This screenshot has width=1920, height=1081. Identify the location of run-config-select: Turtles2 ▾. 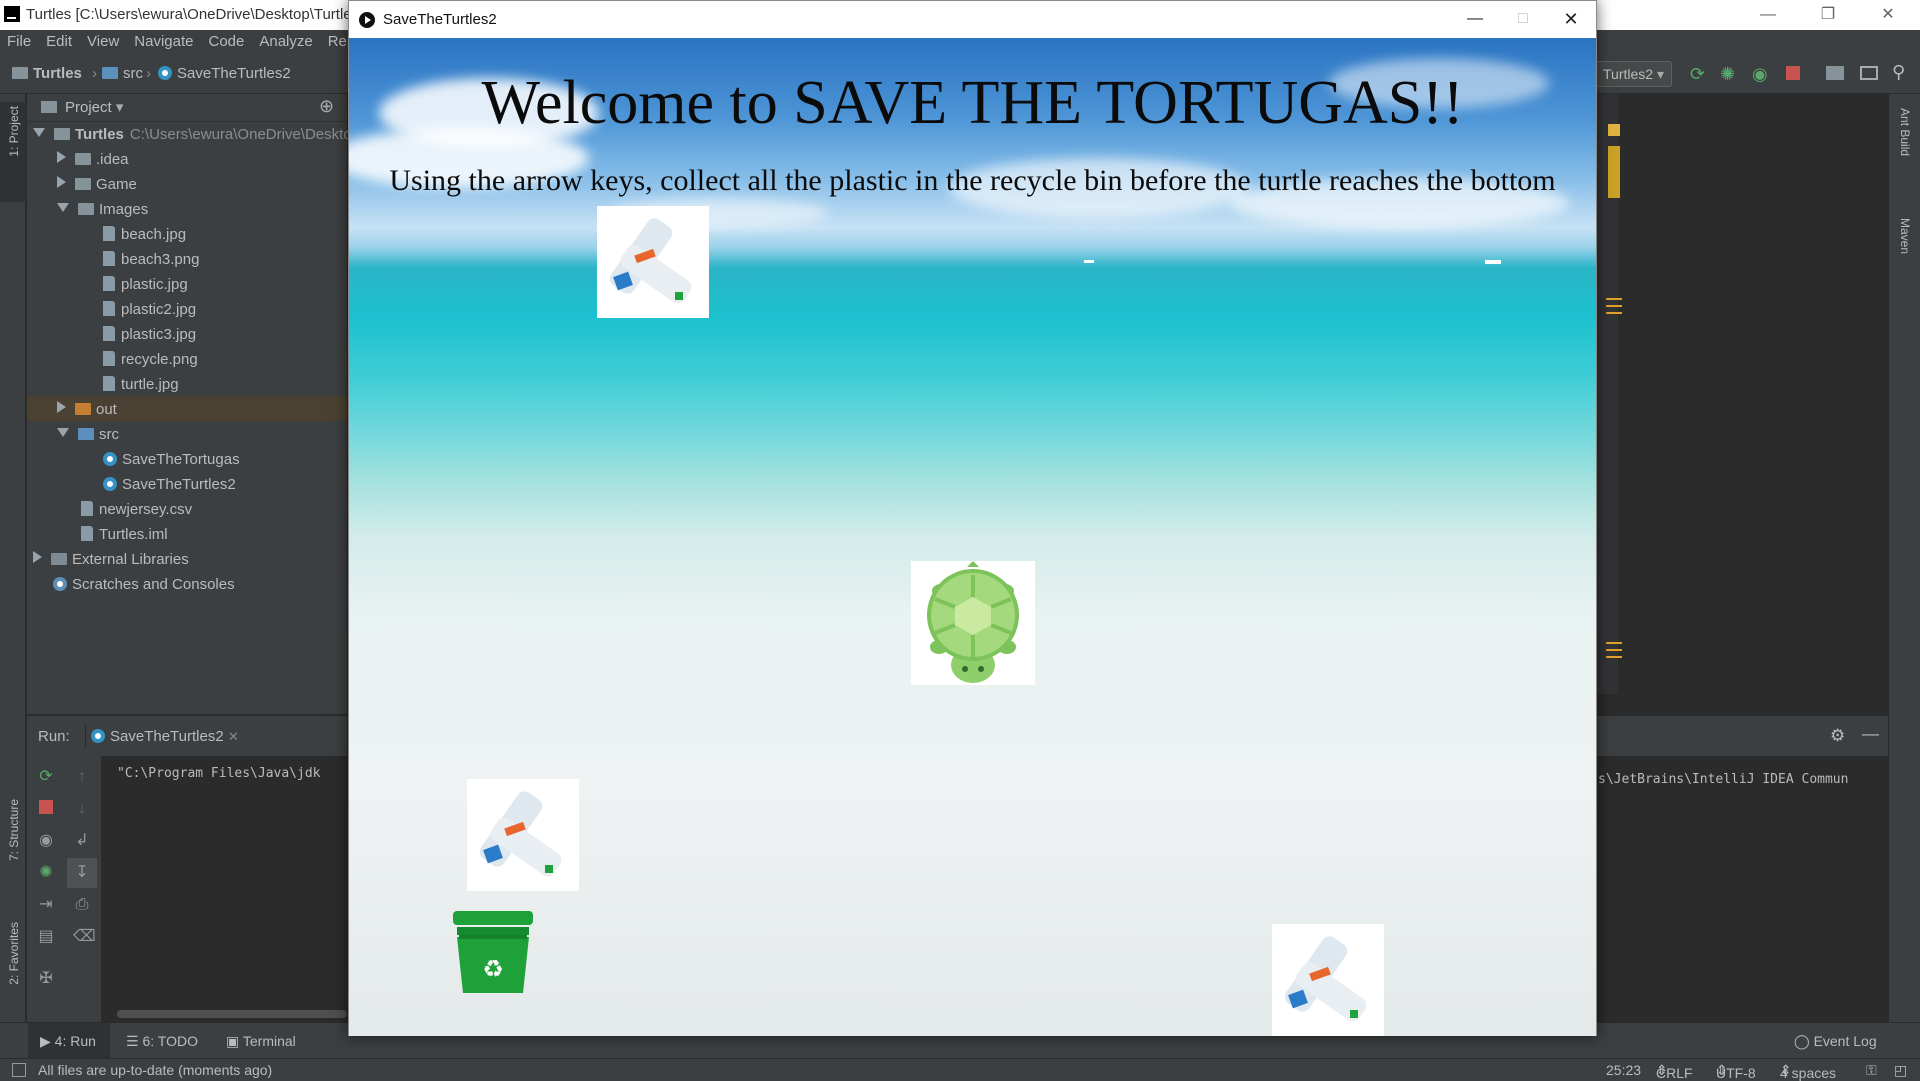
(1634, 74).